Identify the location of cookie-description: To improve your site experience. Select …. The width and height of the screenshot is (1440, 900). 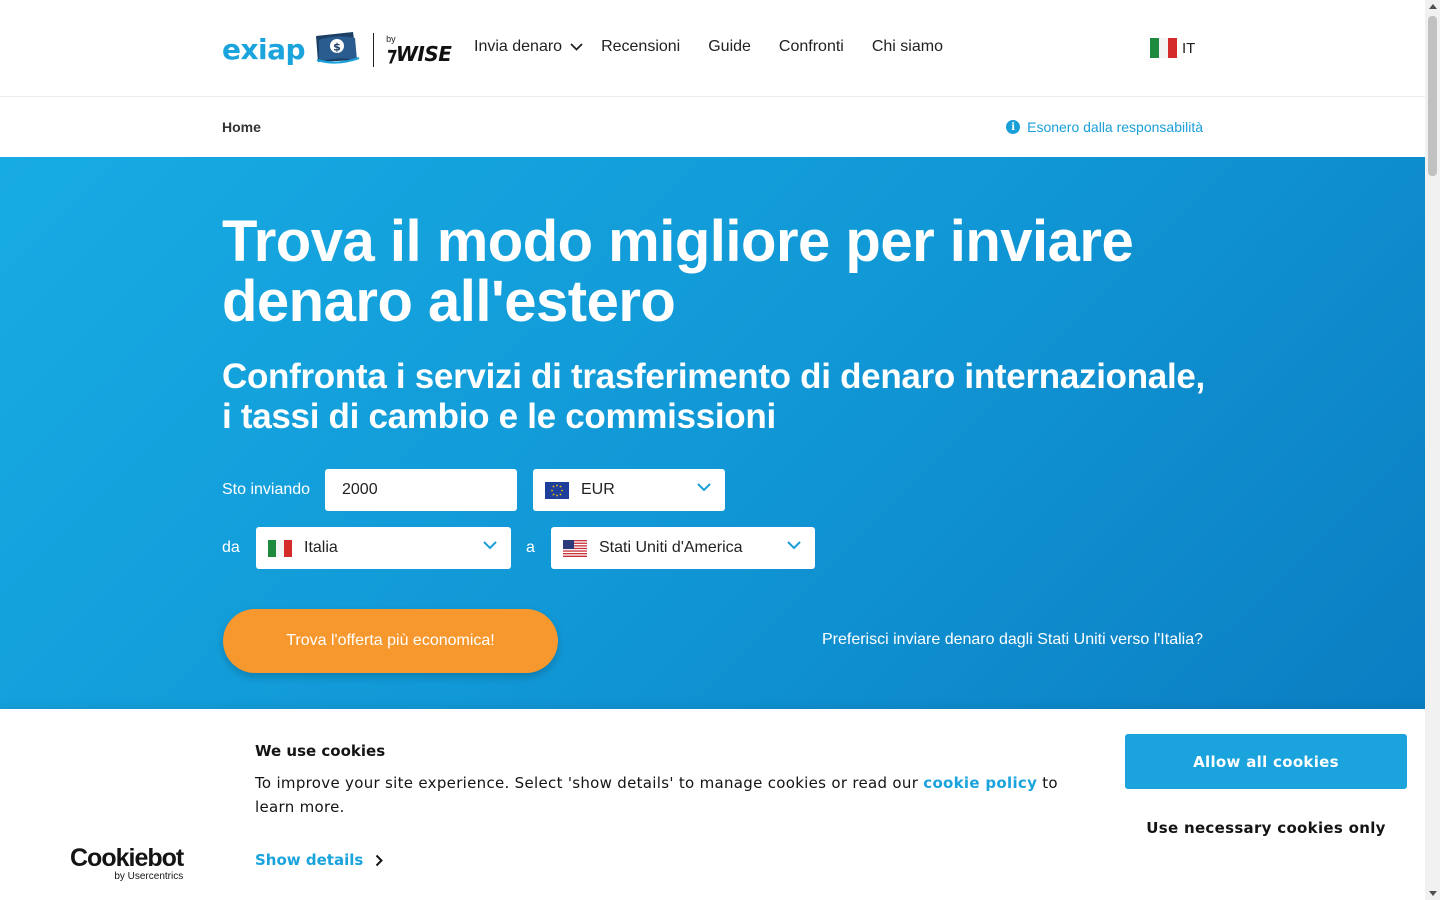
(675, 795).